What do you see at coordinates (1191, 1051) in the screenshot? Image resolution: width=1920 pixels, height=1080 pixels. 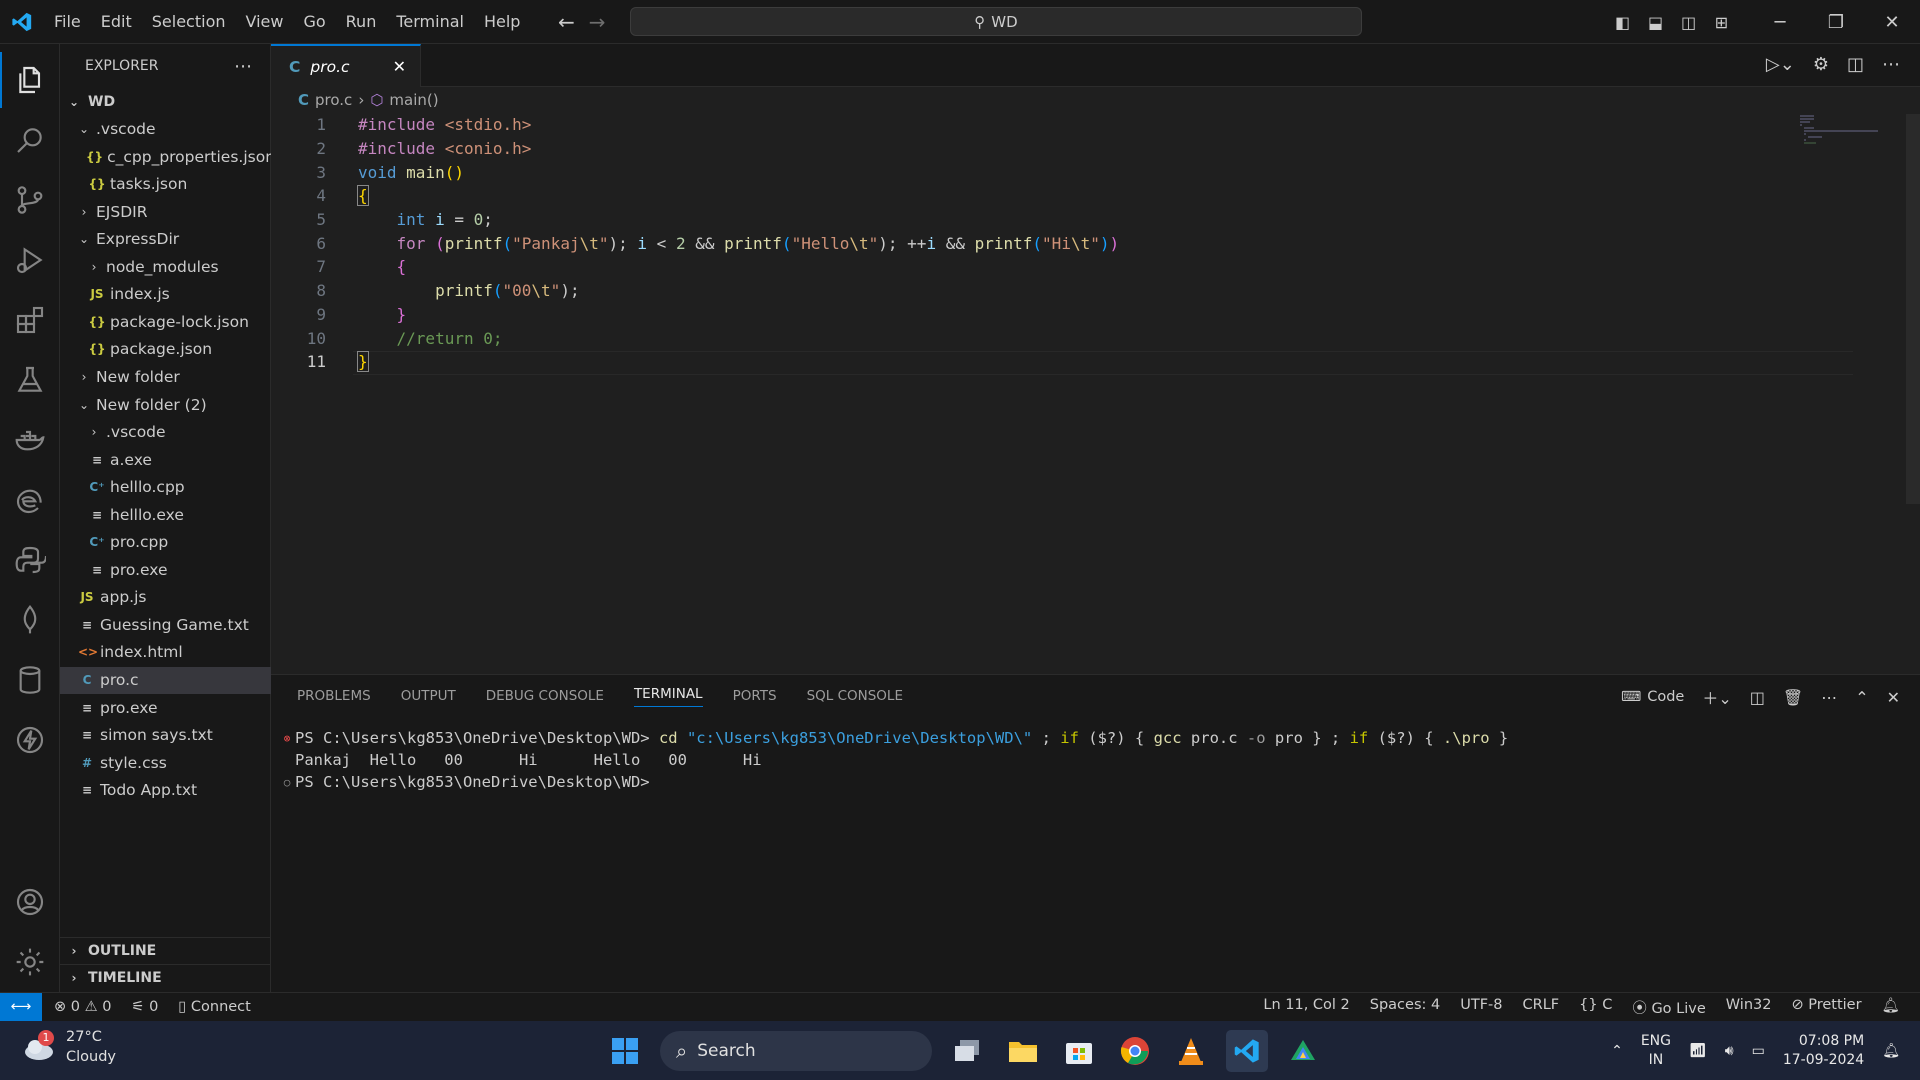 I see `vlc-icon` at bounding box center [1191, 1051].